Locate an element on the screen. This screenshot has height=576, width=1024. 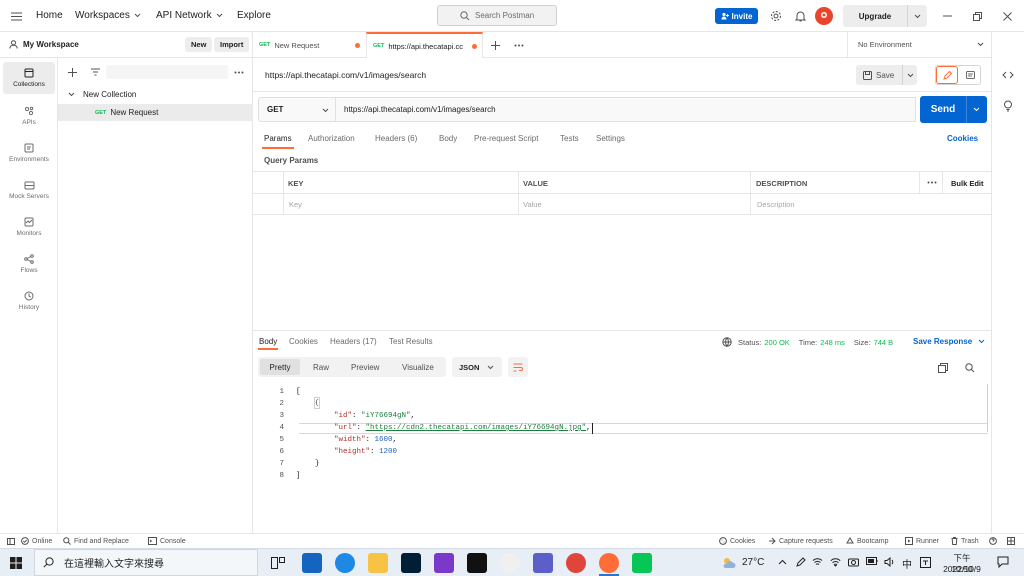
method-select: GET is located at coordinates (297, 109).